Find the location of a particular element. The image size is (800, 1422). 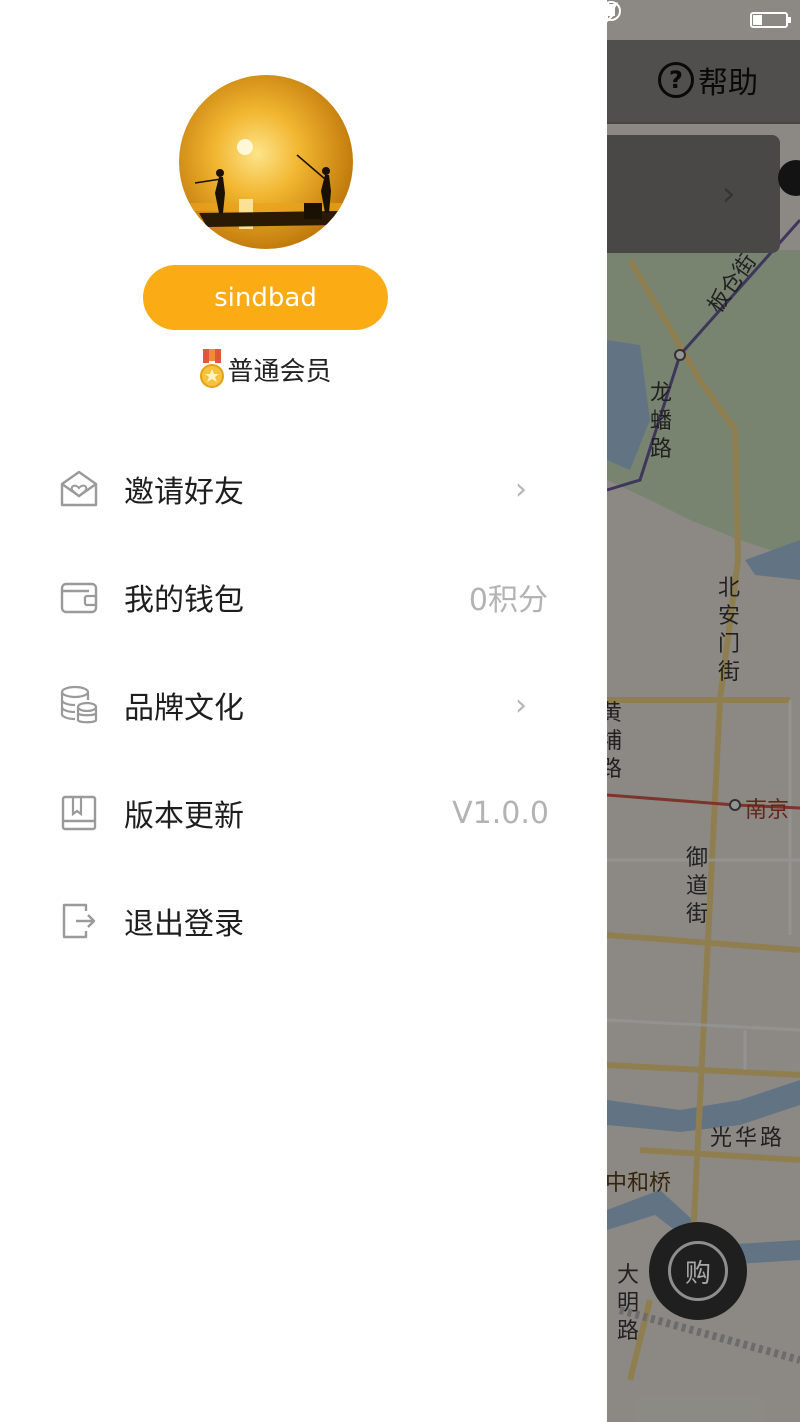

membership-badge: 普通会员 is located at coordinates (265, 369).